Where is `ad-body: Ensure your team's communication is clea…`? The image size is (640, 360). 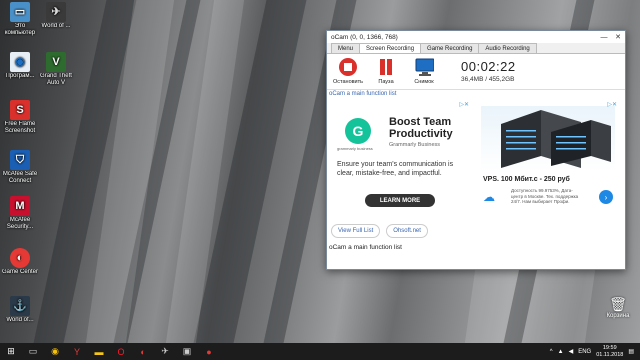
ad-body: Ensure your team's communication is clea… is located at coordinates (395, 169).